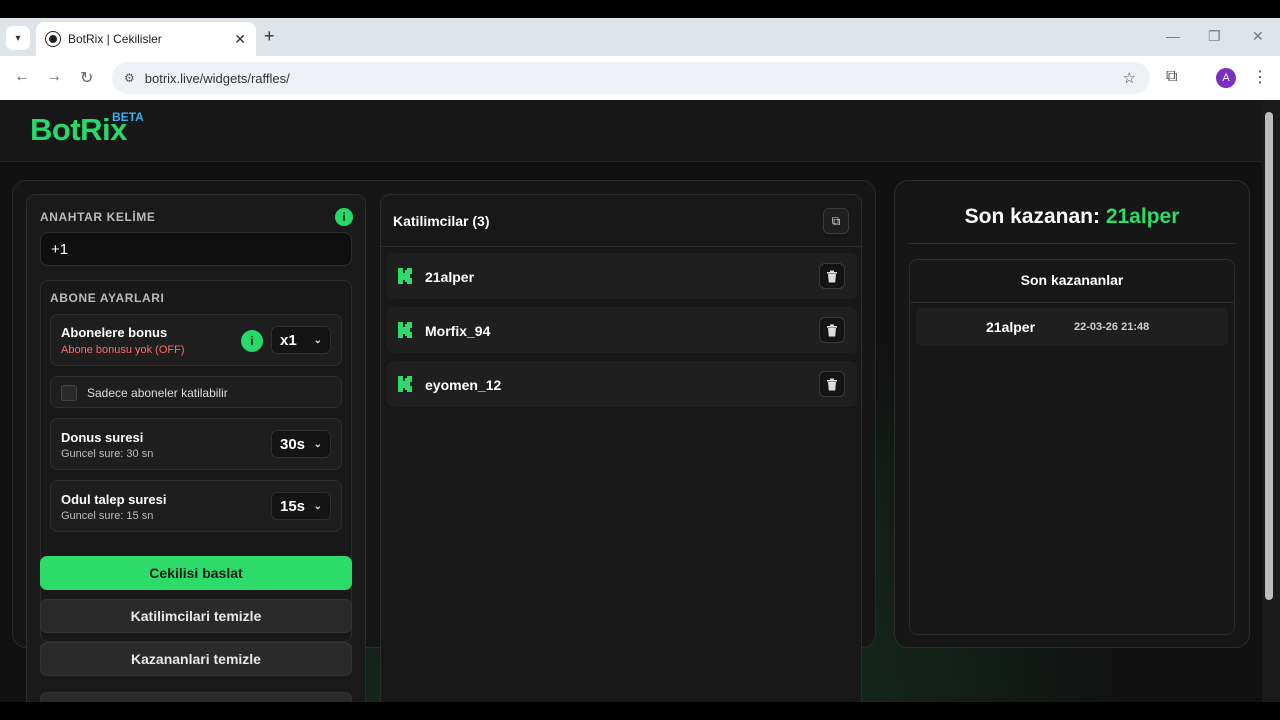  What do you see at coordinates (621, 221) in the screenshot?
I see `participants-header: Katilimcilar (3) ⧉` at bounding box center [621, 221].